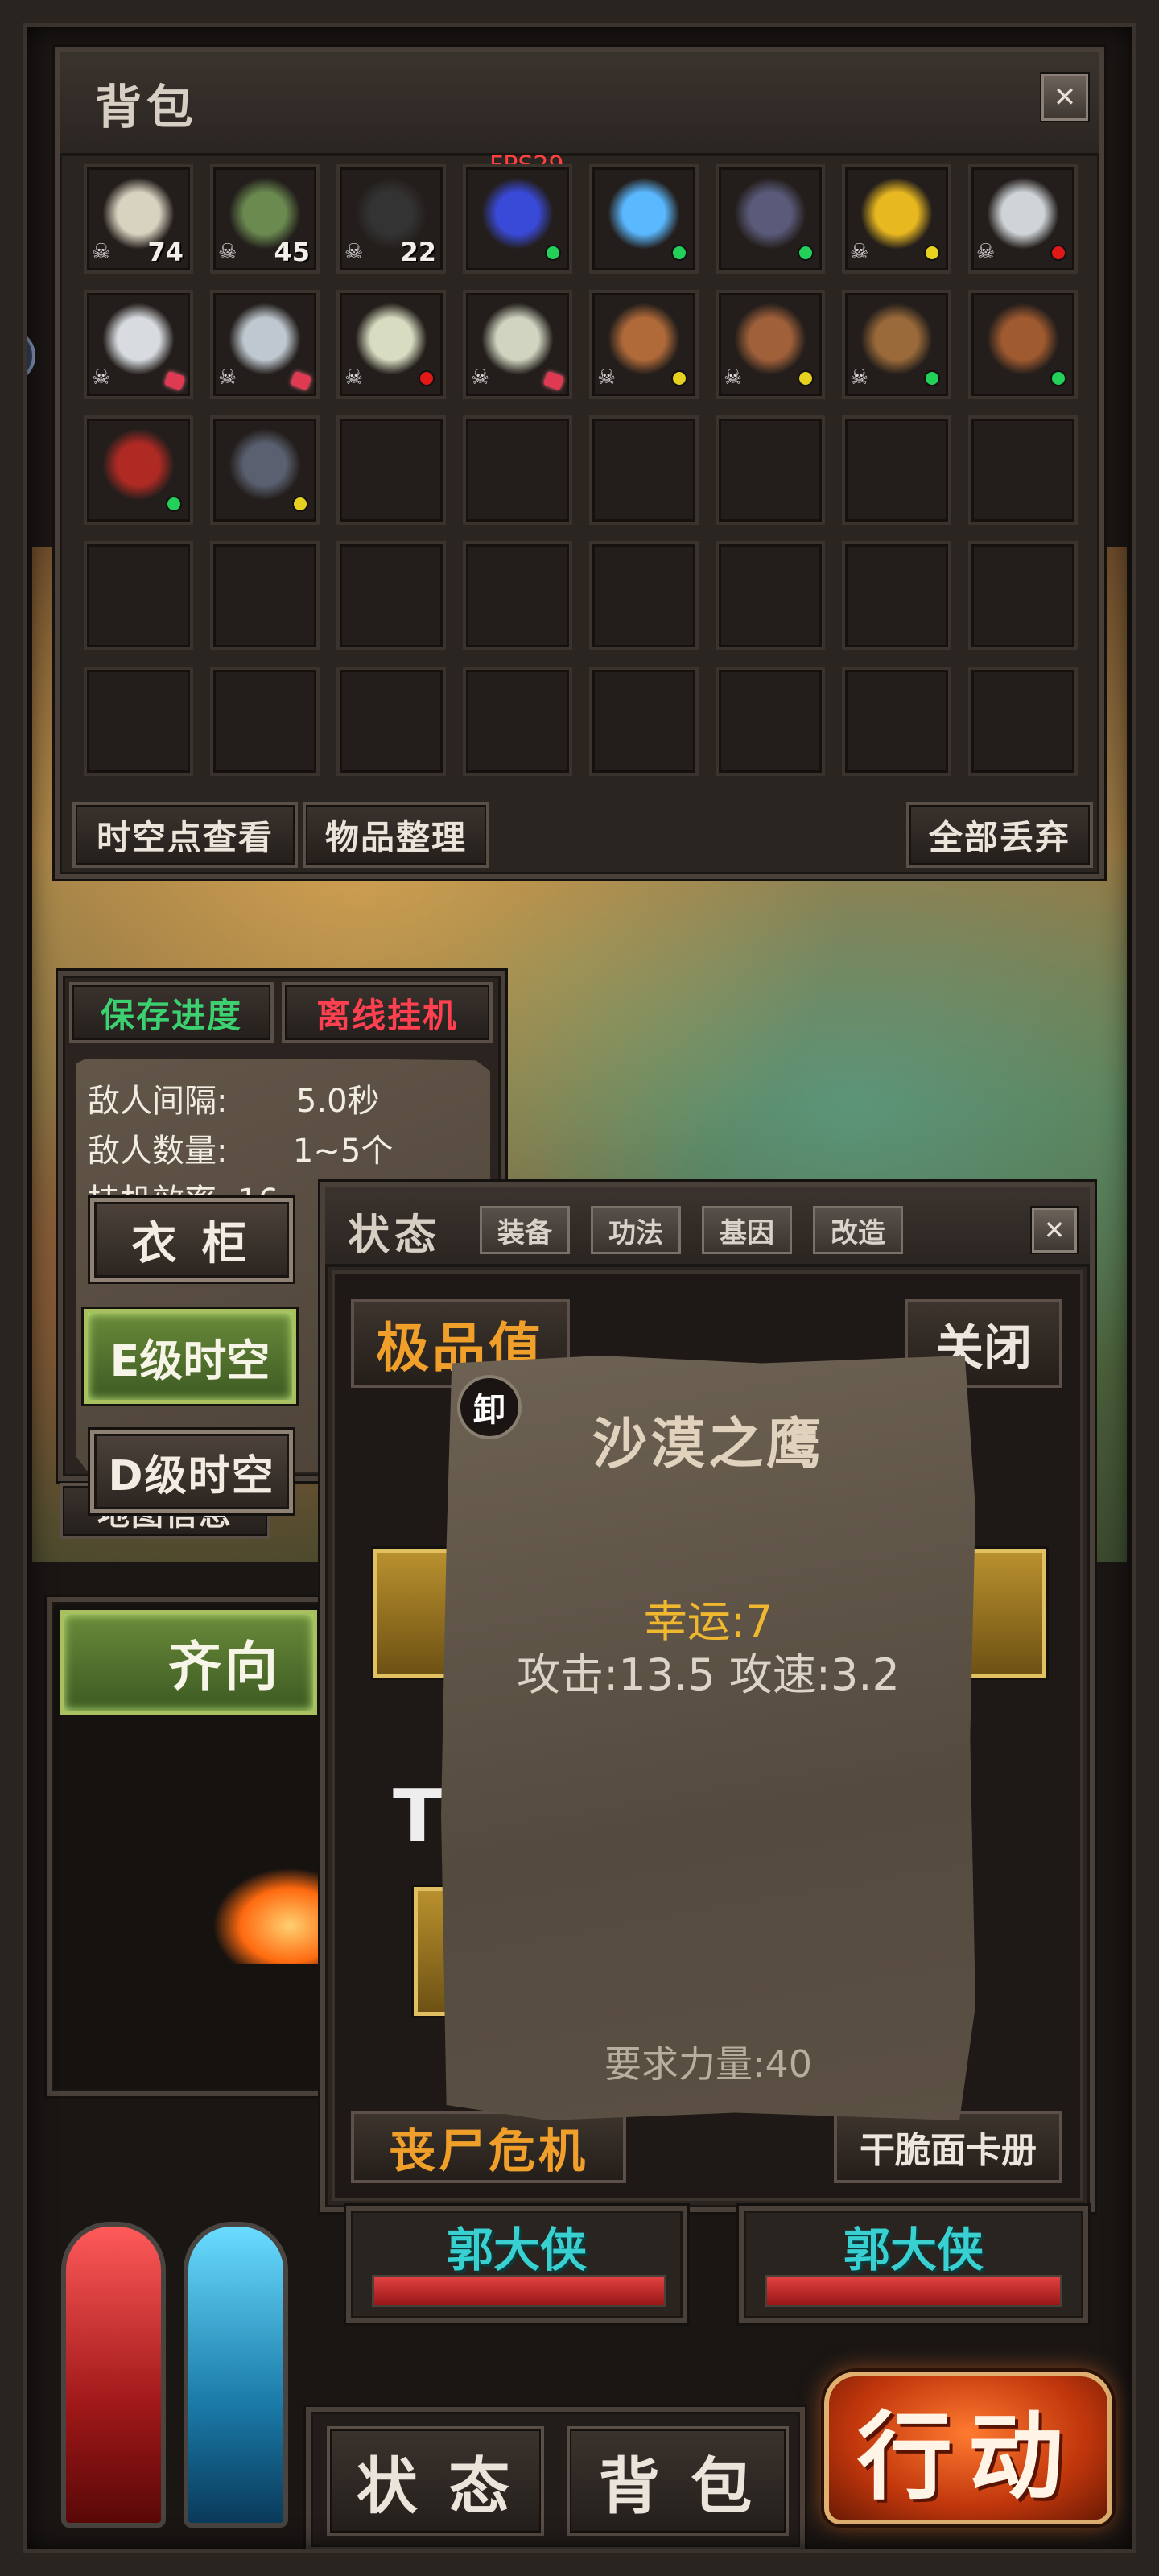  Describe the element at coordinates (1000, 835) in the screenshot. I see `discard-all-button: 全部丢弃` at that location.